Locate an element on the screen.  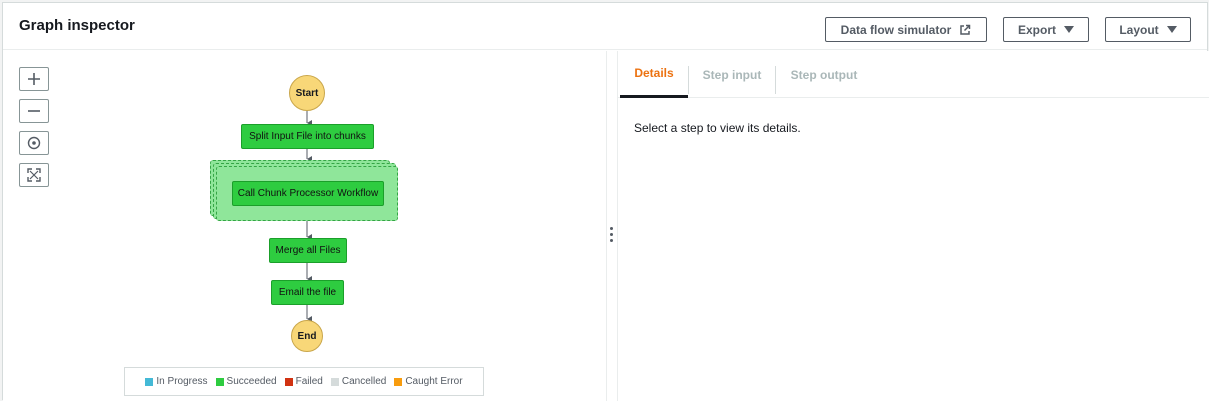
panel-resize-handle is located at coordinates (612, 226).